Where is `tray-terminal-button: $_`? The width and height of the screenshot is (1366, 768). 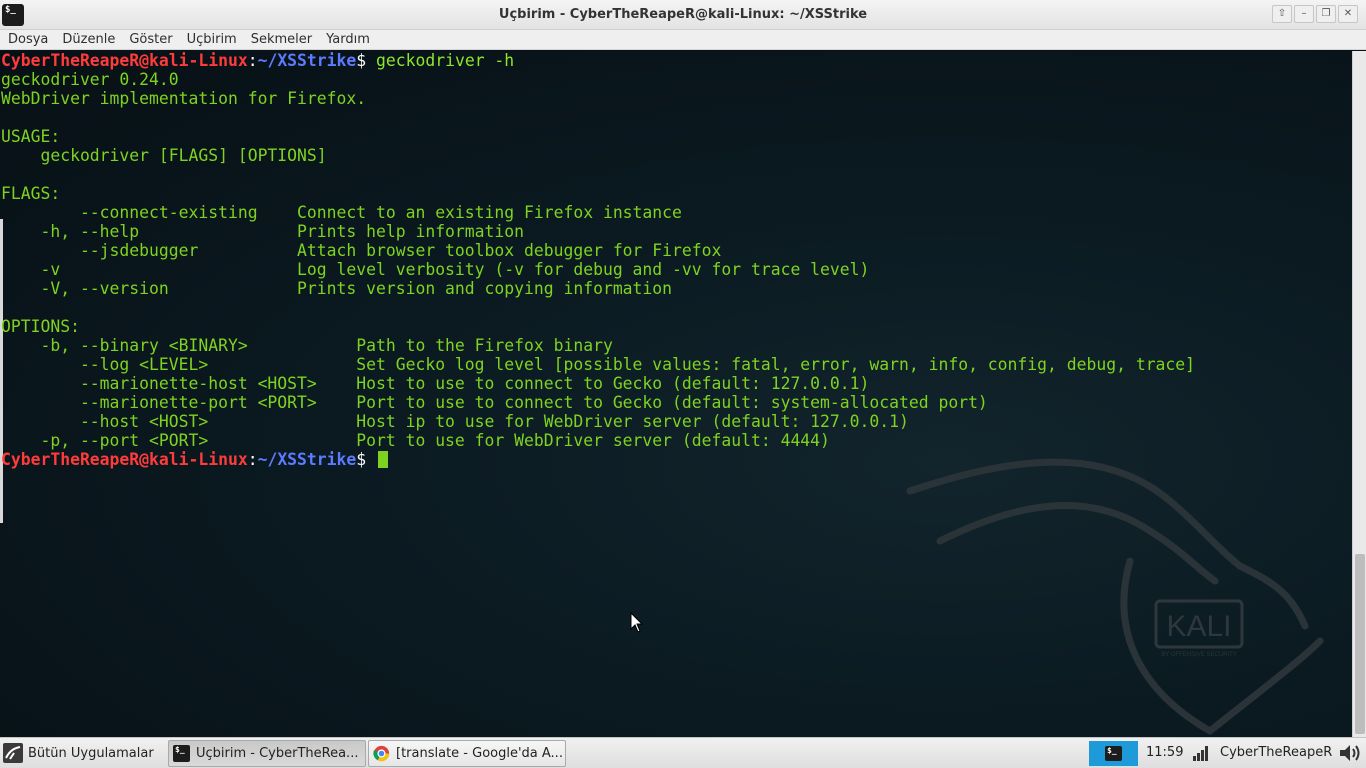 tray-terminal-button: $_ is located at coordinates (1113, 753).